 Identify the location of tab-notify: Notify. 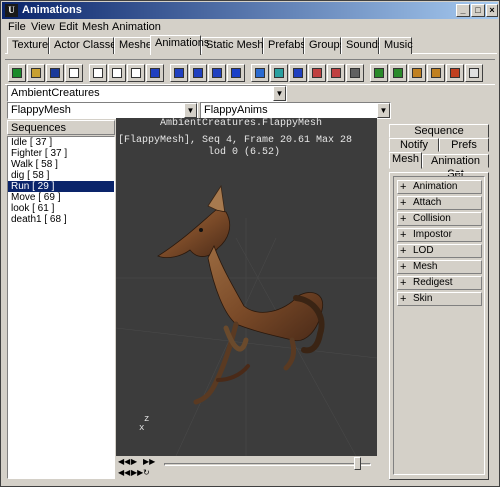
(414, 145).